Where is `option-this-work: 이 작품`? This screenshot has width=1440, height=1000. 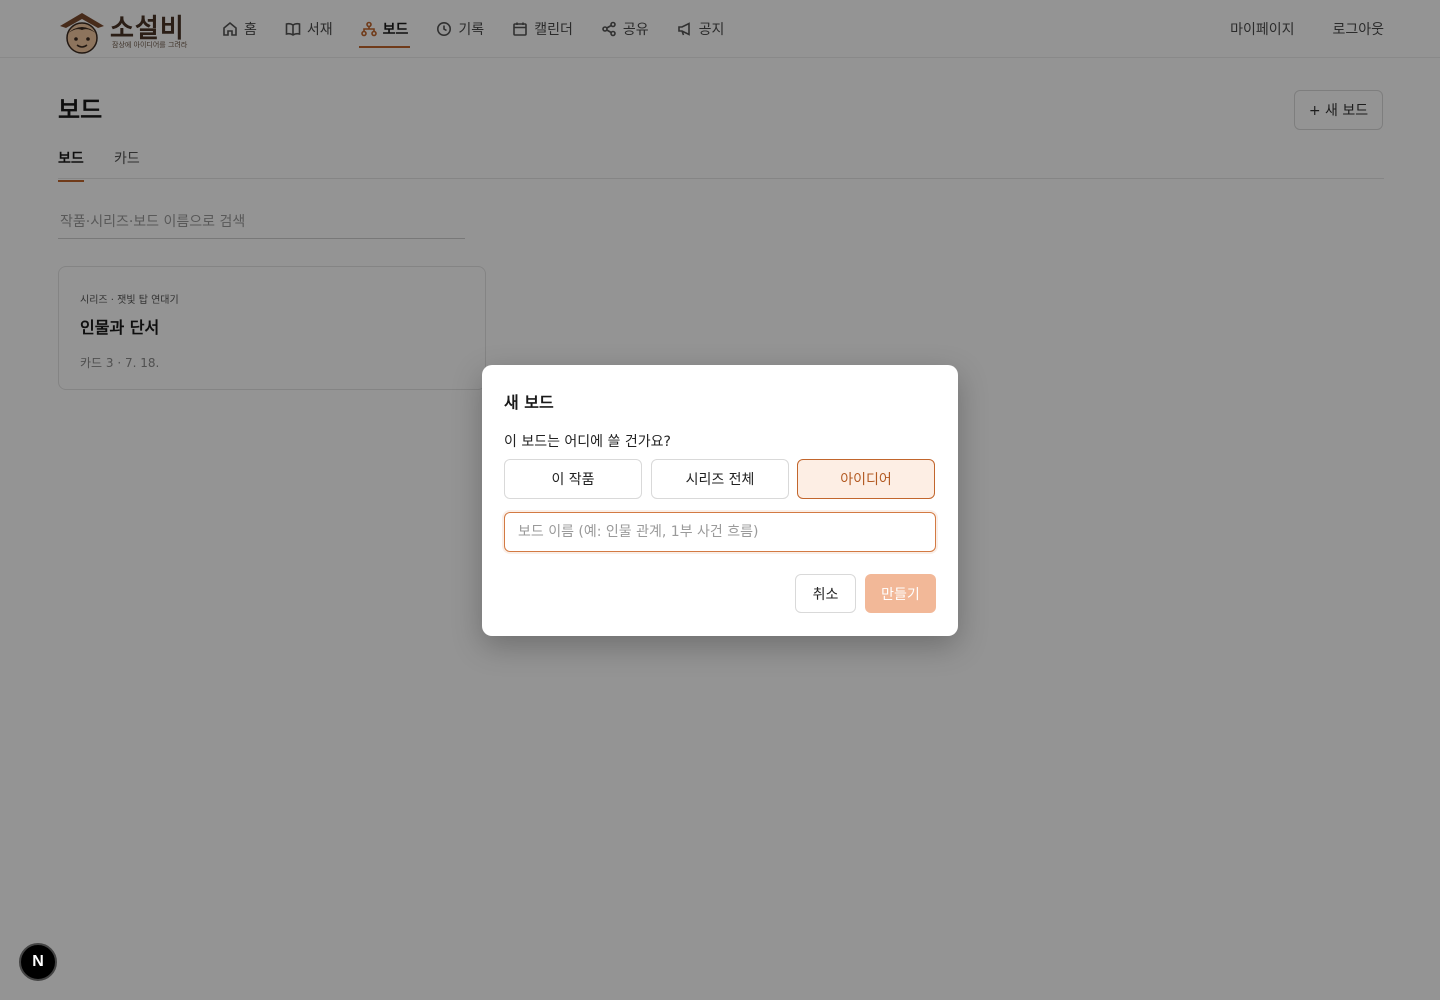
option-this-work: 이 작품 is located at coordinates (573, 479).